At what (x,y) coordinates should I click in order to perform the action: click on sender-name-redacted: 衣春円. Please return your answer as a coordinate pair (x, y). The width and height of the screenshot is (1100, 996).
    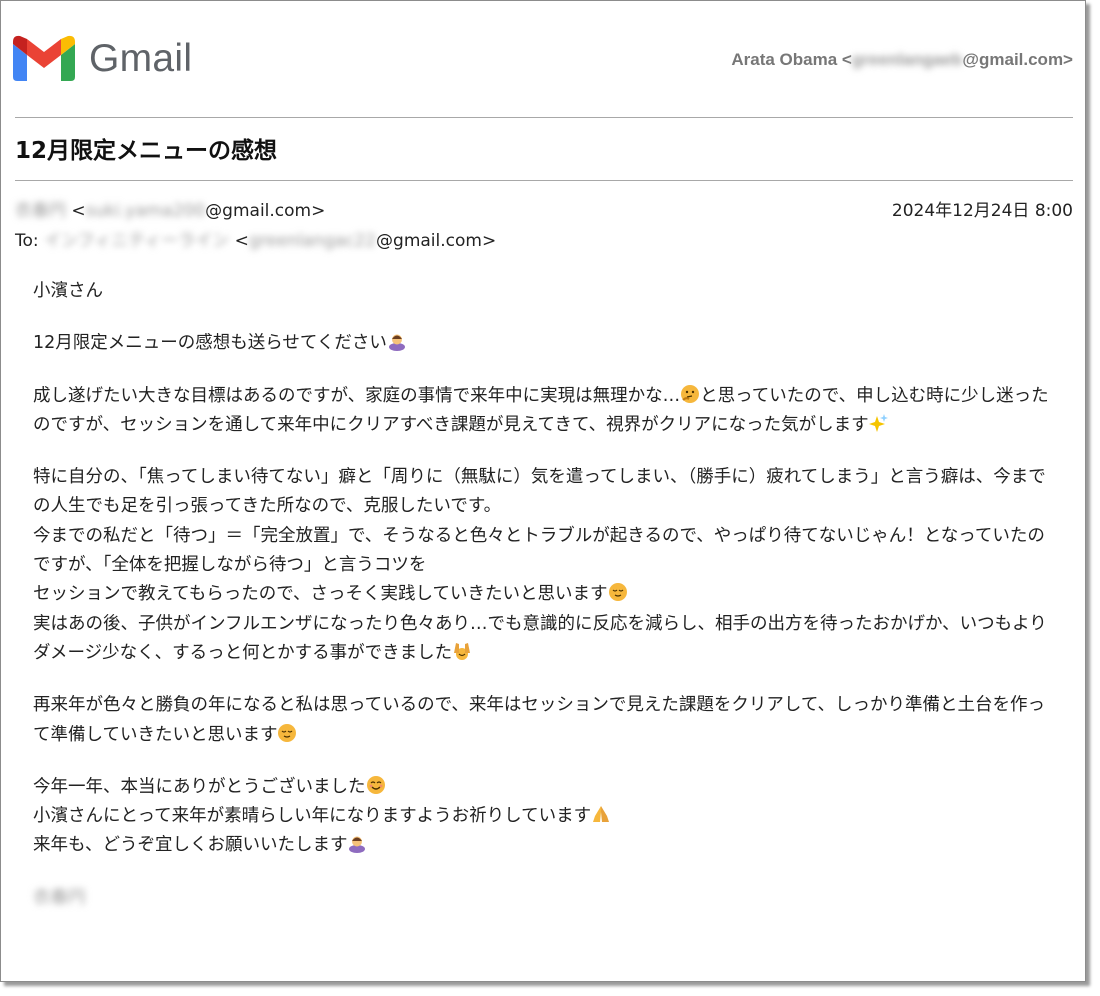
    Looking at the image, I should click on (40, 211).